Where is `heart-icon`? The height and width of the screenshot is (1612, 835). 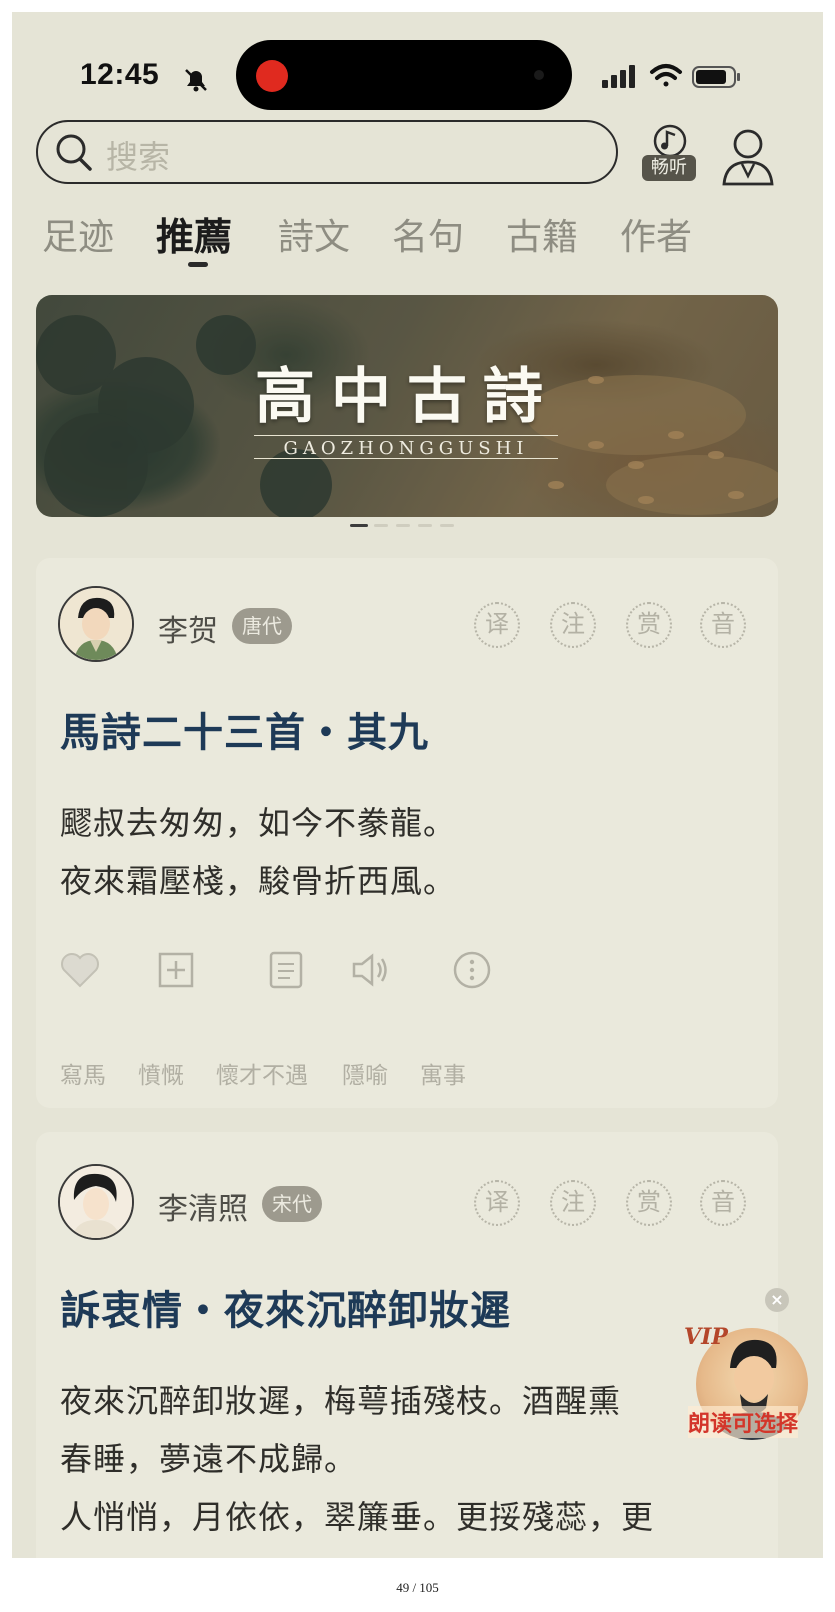 heart-icon is located at coordinates (80, 970).